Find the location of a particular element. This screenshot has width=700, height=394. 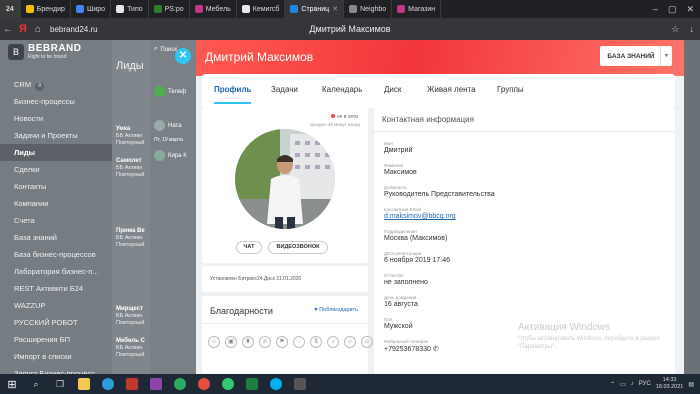

brand-logo: B BEBRAND Right to be brand is located at coordinates (45, 51).